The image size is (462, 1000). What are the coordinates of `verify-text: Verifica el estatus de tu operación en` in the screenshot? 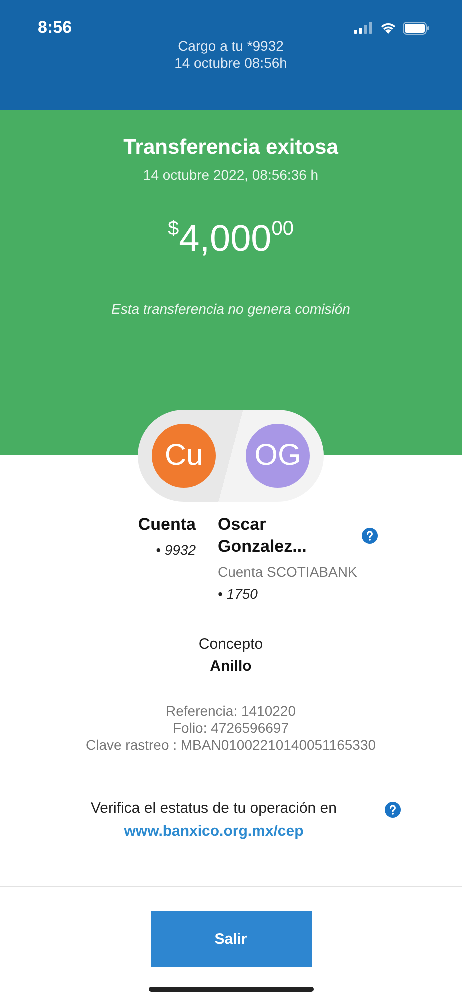 It's located at (214, 808).